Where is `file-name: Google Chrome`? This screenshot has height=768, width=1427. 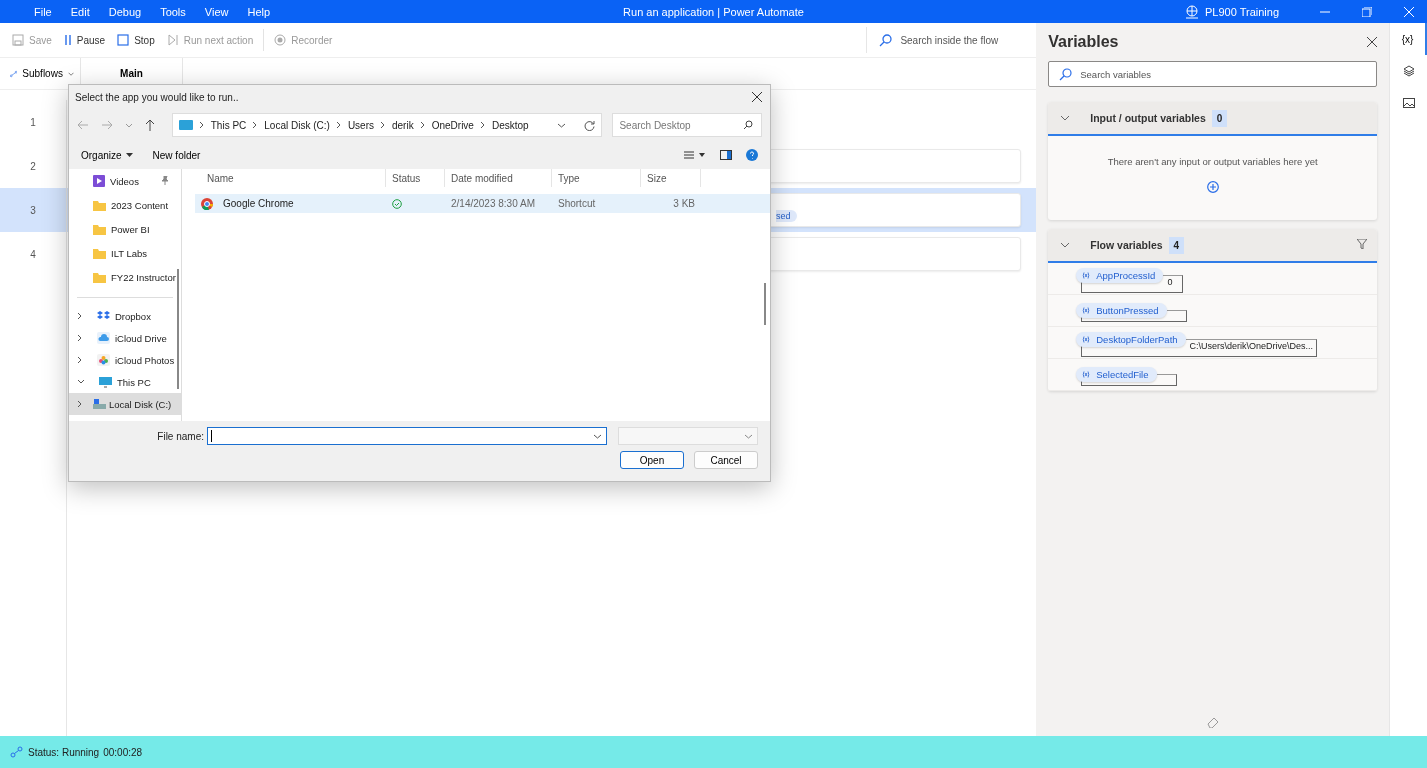 file-name: Google Chrome is located at coordinates (258, 203).